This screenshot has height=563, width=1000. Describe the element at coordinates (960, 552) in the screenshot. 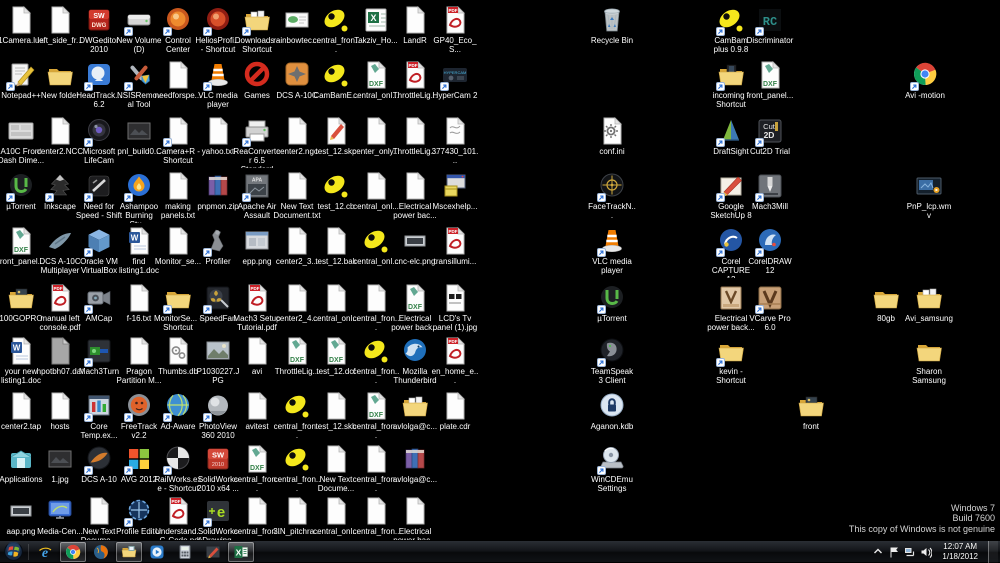

I see `taskbar-clock: 12:07 AM 1/18/2012` at that location.